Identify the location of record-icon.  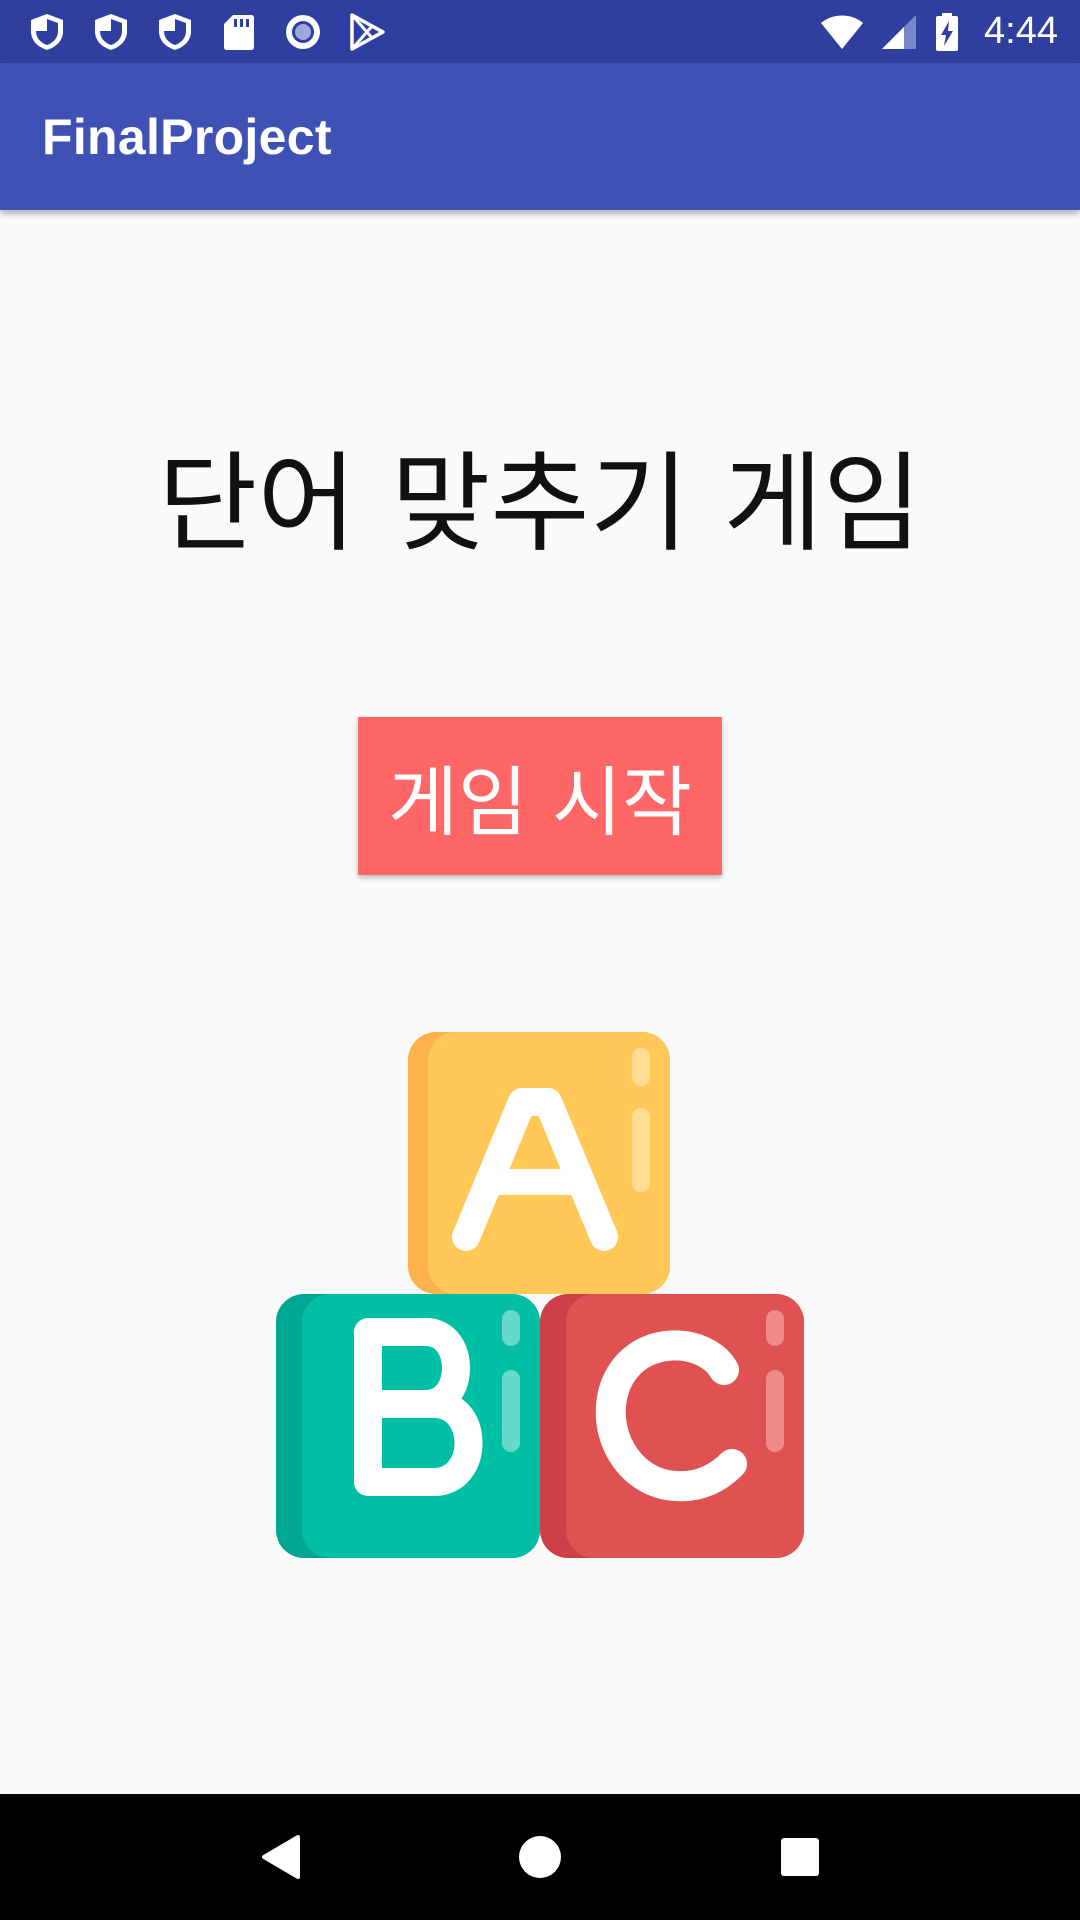
(303, 32).